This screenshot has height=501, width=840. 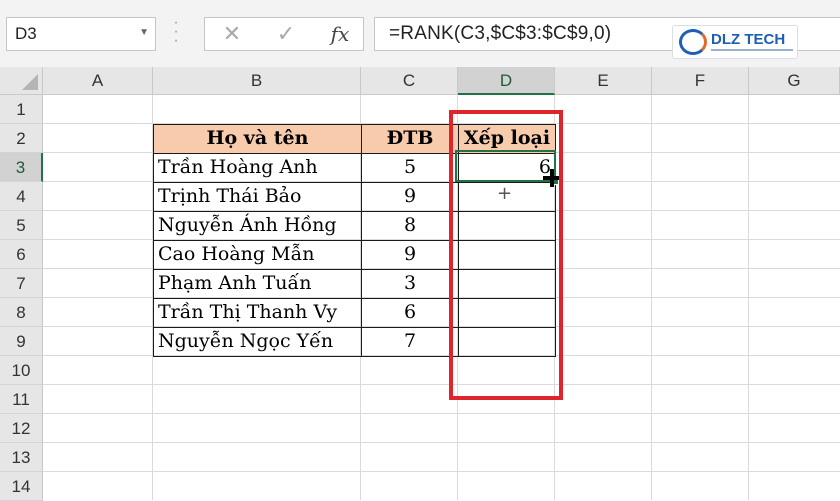 I want to click on cancel-icon: ✕, so click(x=232, y=34).